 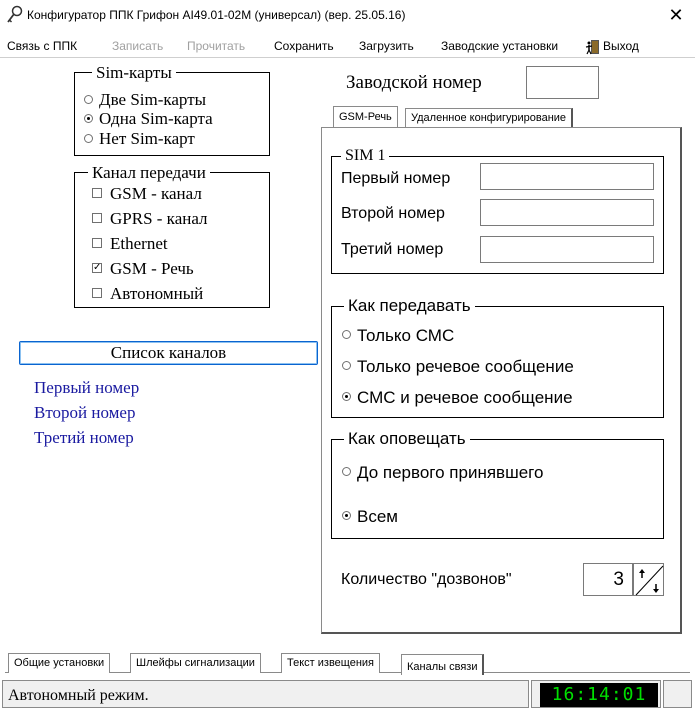 I want to click on exit-icon, so click(x=592, y=47).